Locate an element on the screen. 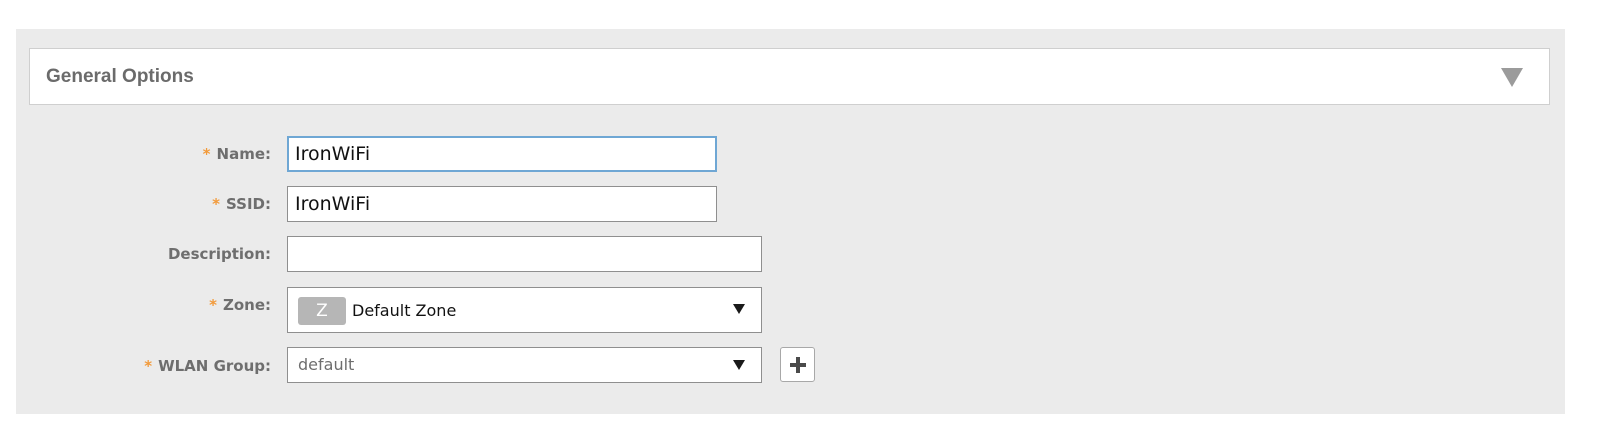 The image size is (1600, 430). ssid-row: * SSID: is located at coordinates (790, 204).